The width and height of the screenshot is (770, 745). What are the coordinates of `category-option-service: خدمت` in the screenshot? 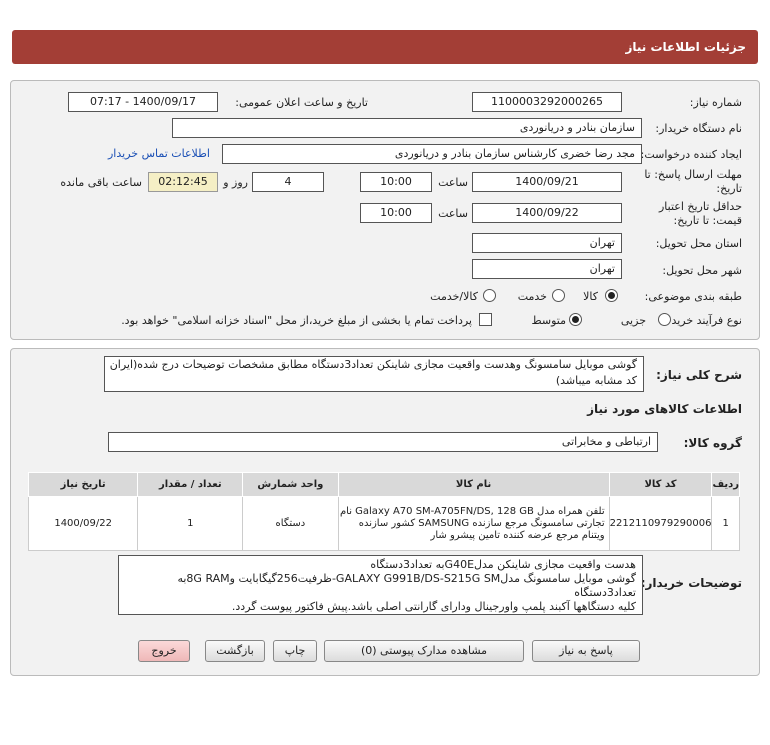 It's located at (532, 296).